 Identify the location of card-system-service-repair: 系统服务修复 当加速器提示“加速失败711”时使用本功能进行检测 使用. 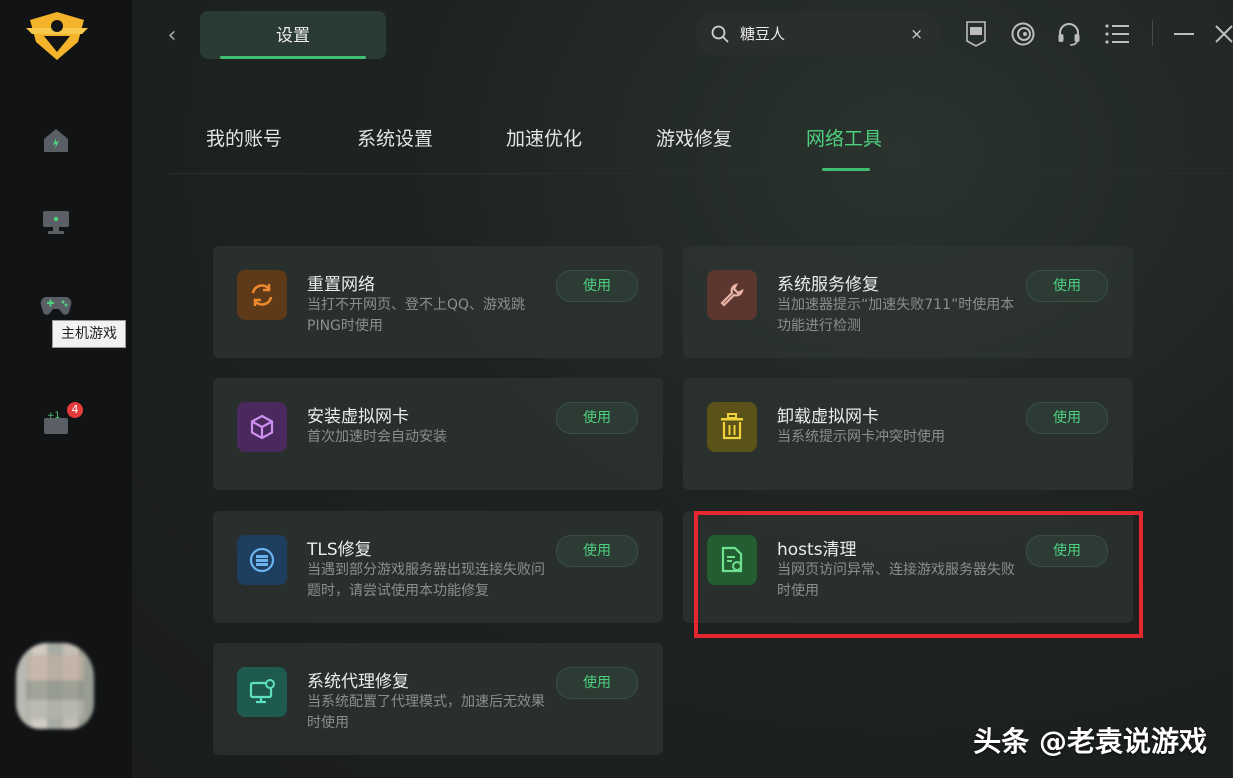
(908, 302).